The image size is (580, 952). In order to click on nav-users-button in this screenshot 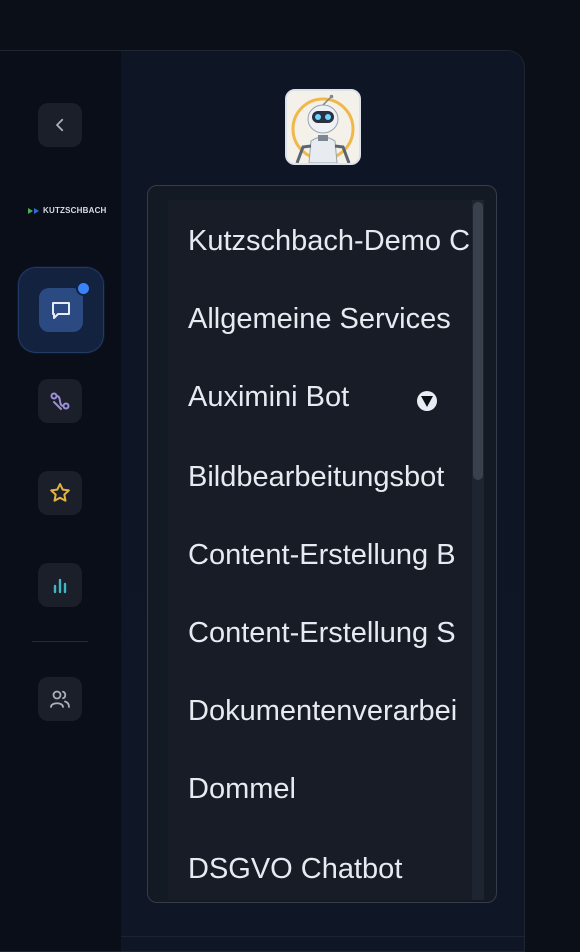, I will do `click(60, 699)`.